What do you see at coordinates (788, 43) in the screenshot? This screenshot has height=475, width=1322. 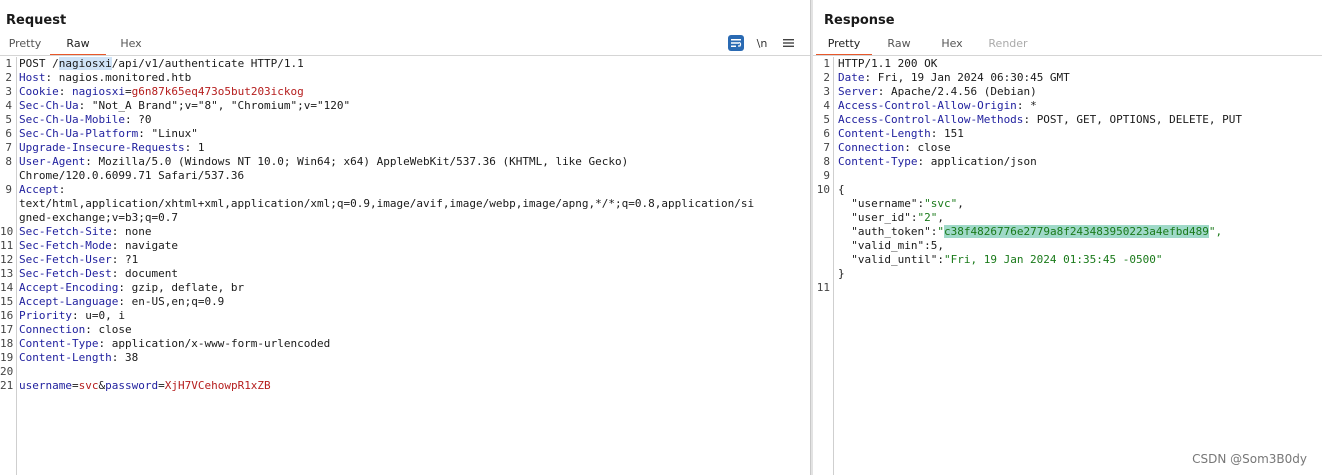 I see `hamburger-menu-icon` at bounding box center [788, 43].